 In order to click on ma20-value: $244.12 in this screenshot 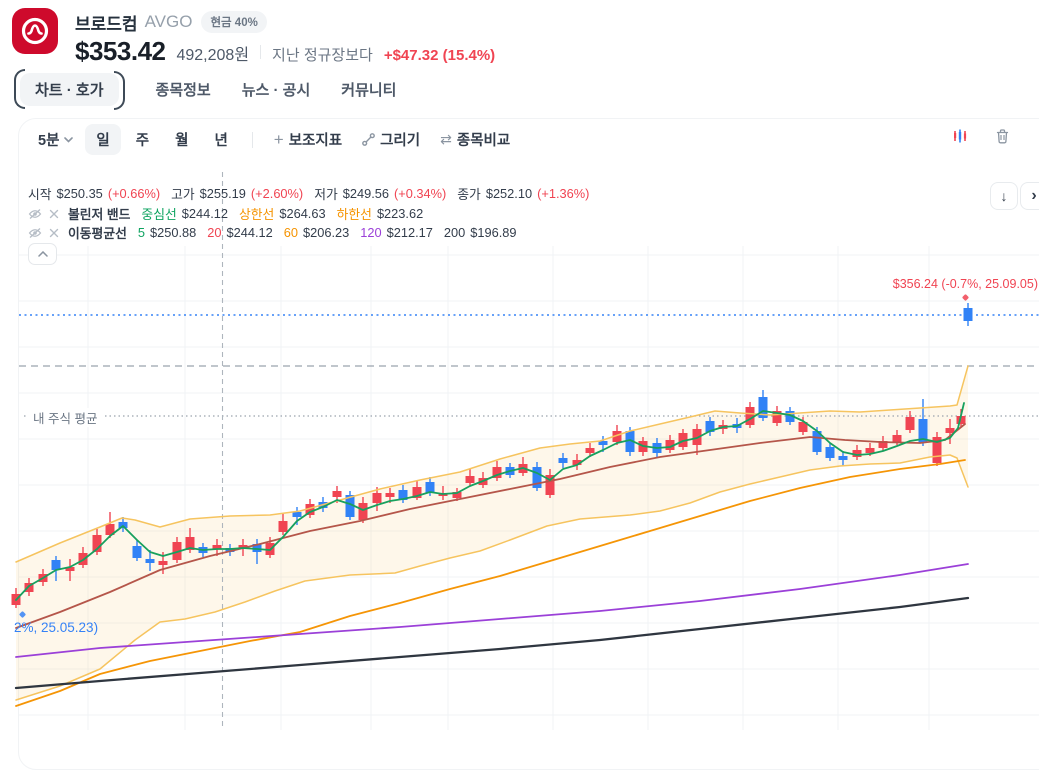, I will do `click(249, 232)`.